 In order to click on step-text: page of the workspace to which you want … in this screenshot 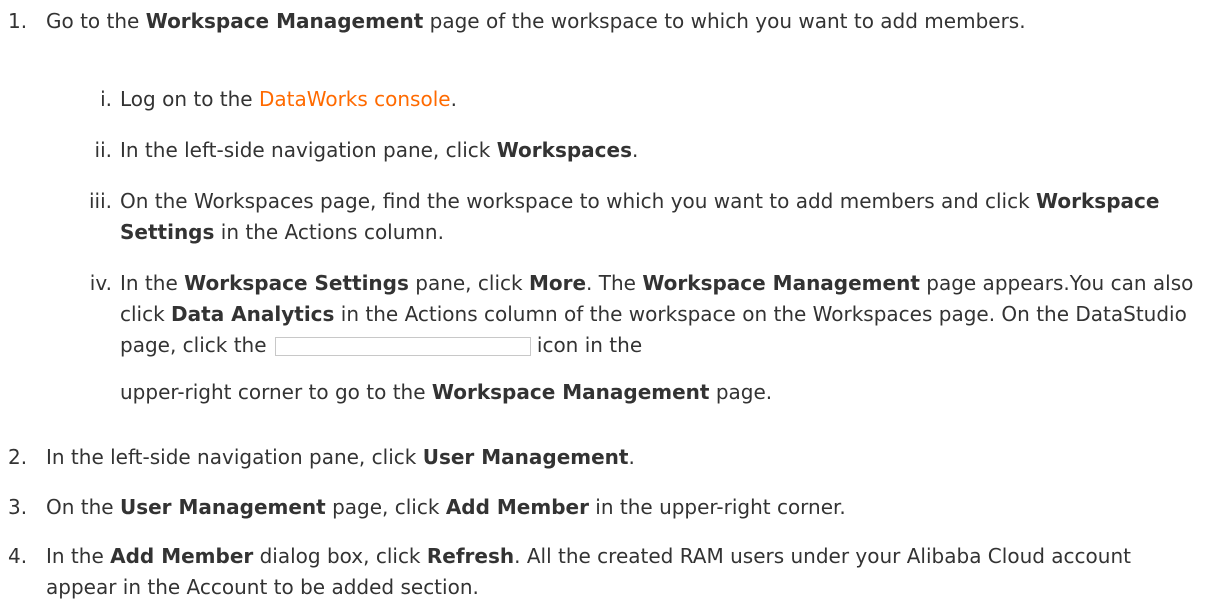, I will do `click(724, 21)`.